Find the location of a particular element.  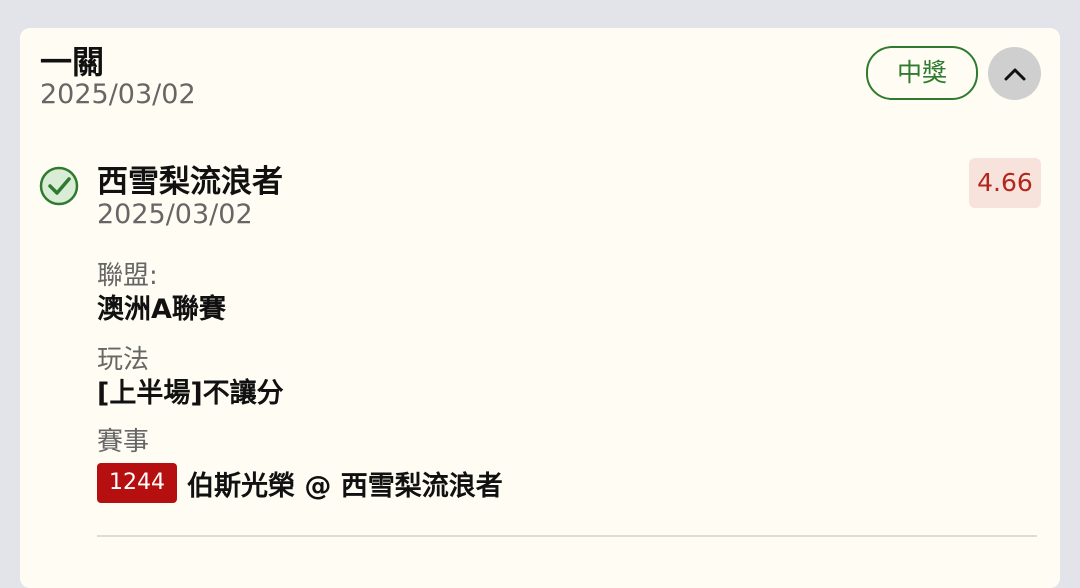

match-info: 1244 伯斯光榮 @ 西雪梨流浪者 is located at coordinates (300, 483).